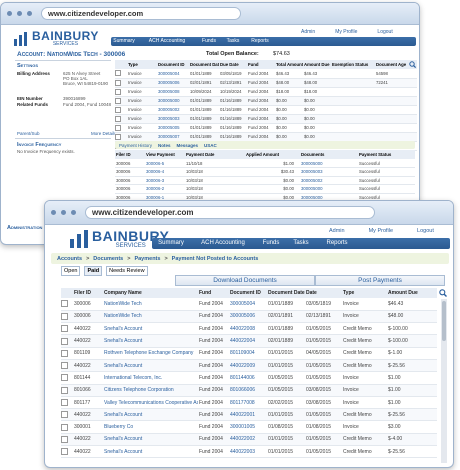 The width and height of the screenshot is (460, 470). I want to click on document-id-link: 300005008, so click(173, 91).